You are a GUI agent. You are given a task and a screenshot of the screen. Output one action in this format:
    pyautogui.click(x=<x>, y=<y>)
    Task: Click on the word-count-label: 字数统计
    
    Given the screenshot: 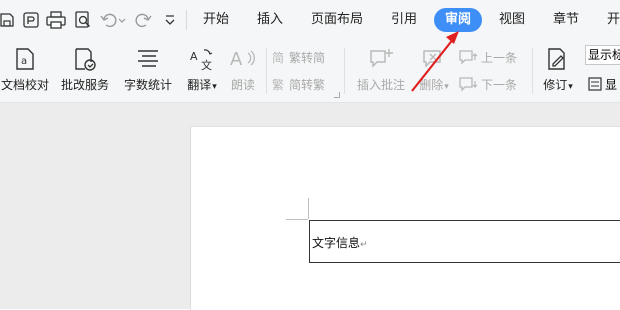 What is the action you would take?
    pyautogui.click(x=147, y=85)
    